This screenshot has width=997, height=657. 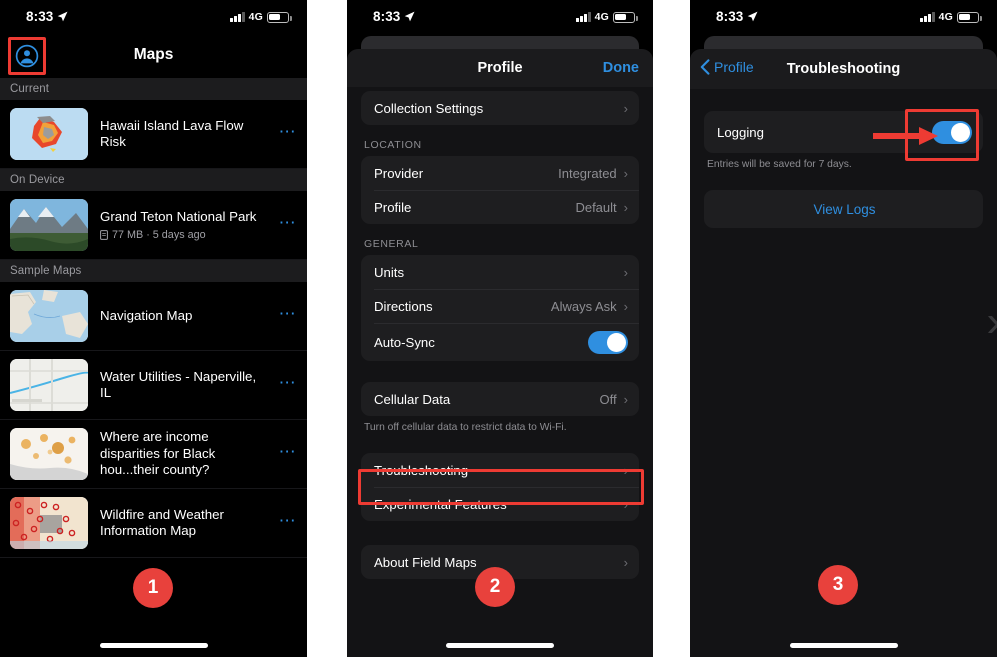 I want to click on row-experimental-features: Experimental Features ›, so click(x=500, y=504).